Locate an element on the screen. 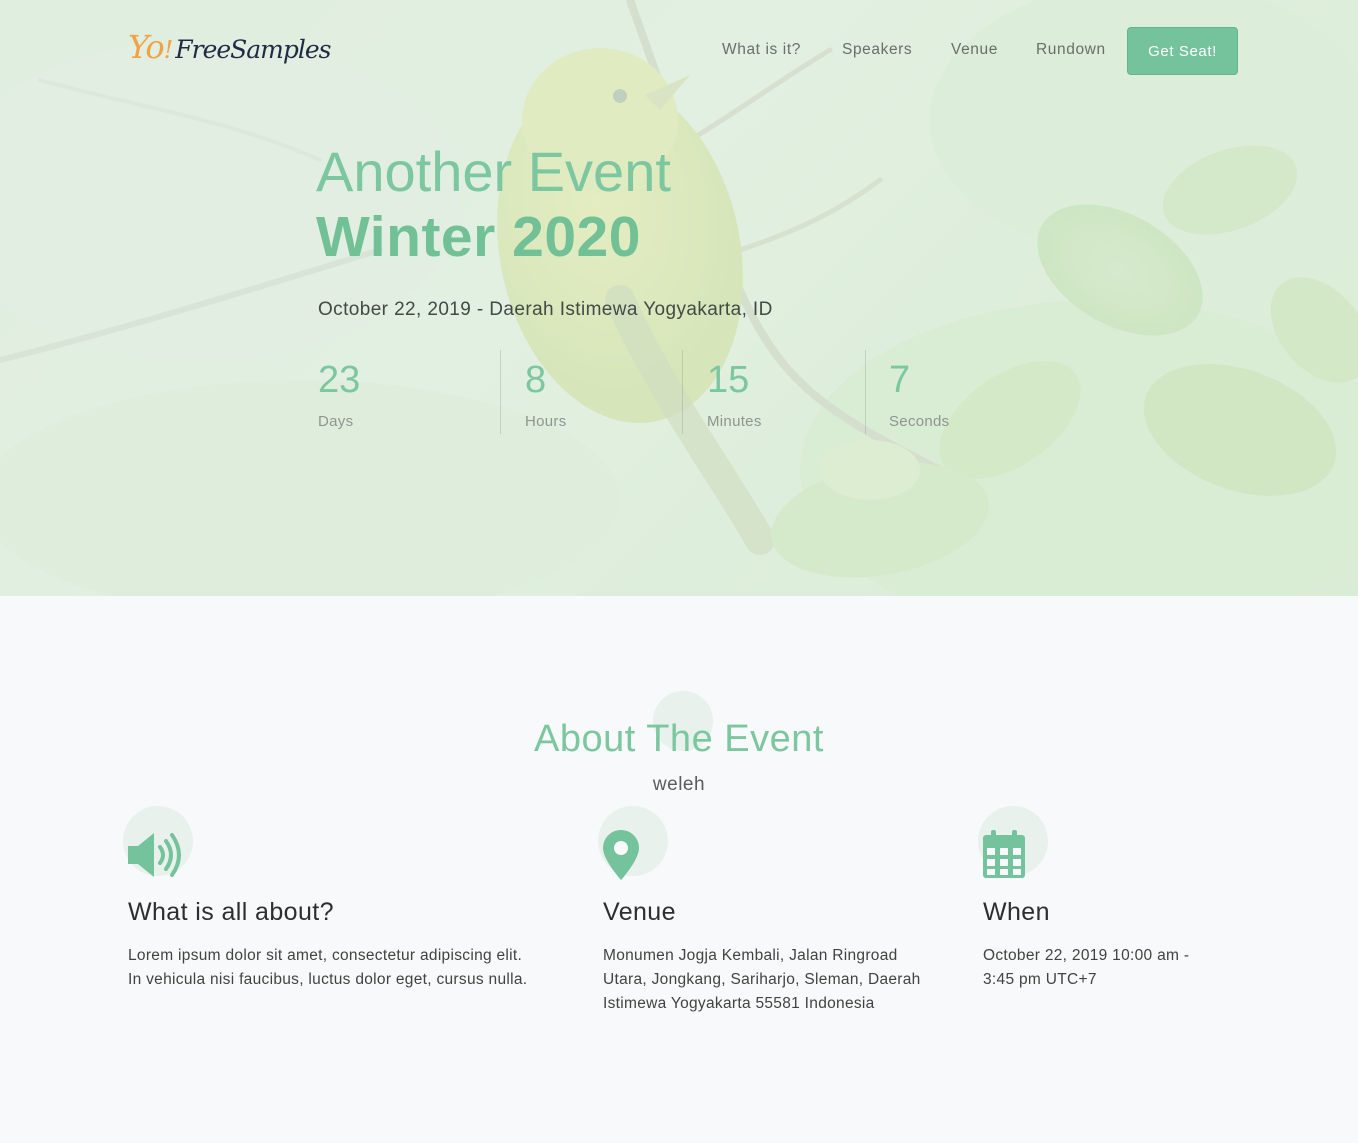 The image size is (1358, 1143). countdown-minutes: 15 Minutes is located at coordinates (734, 392).